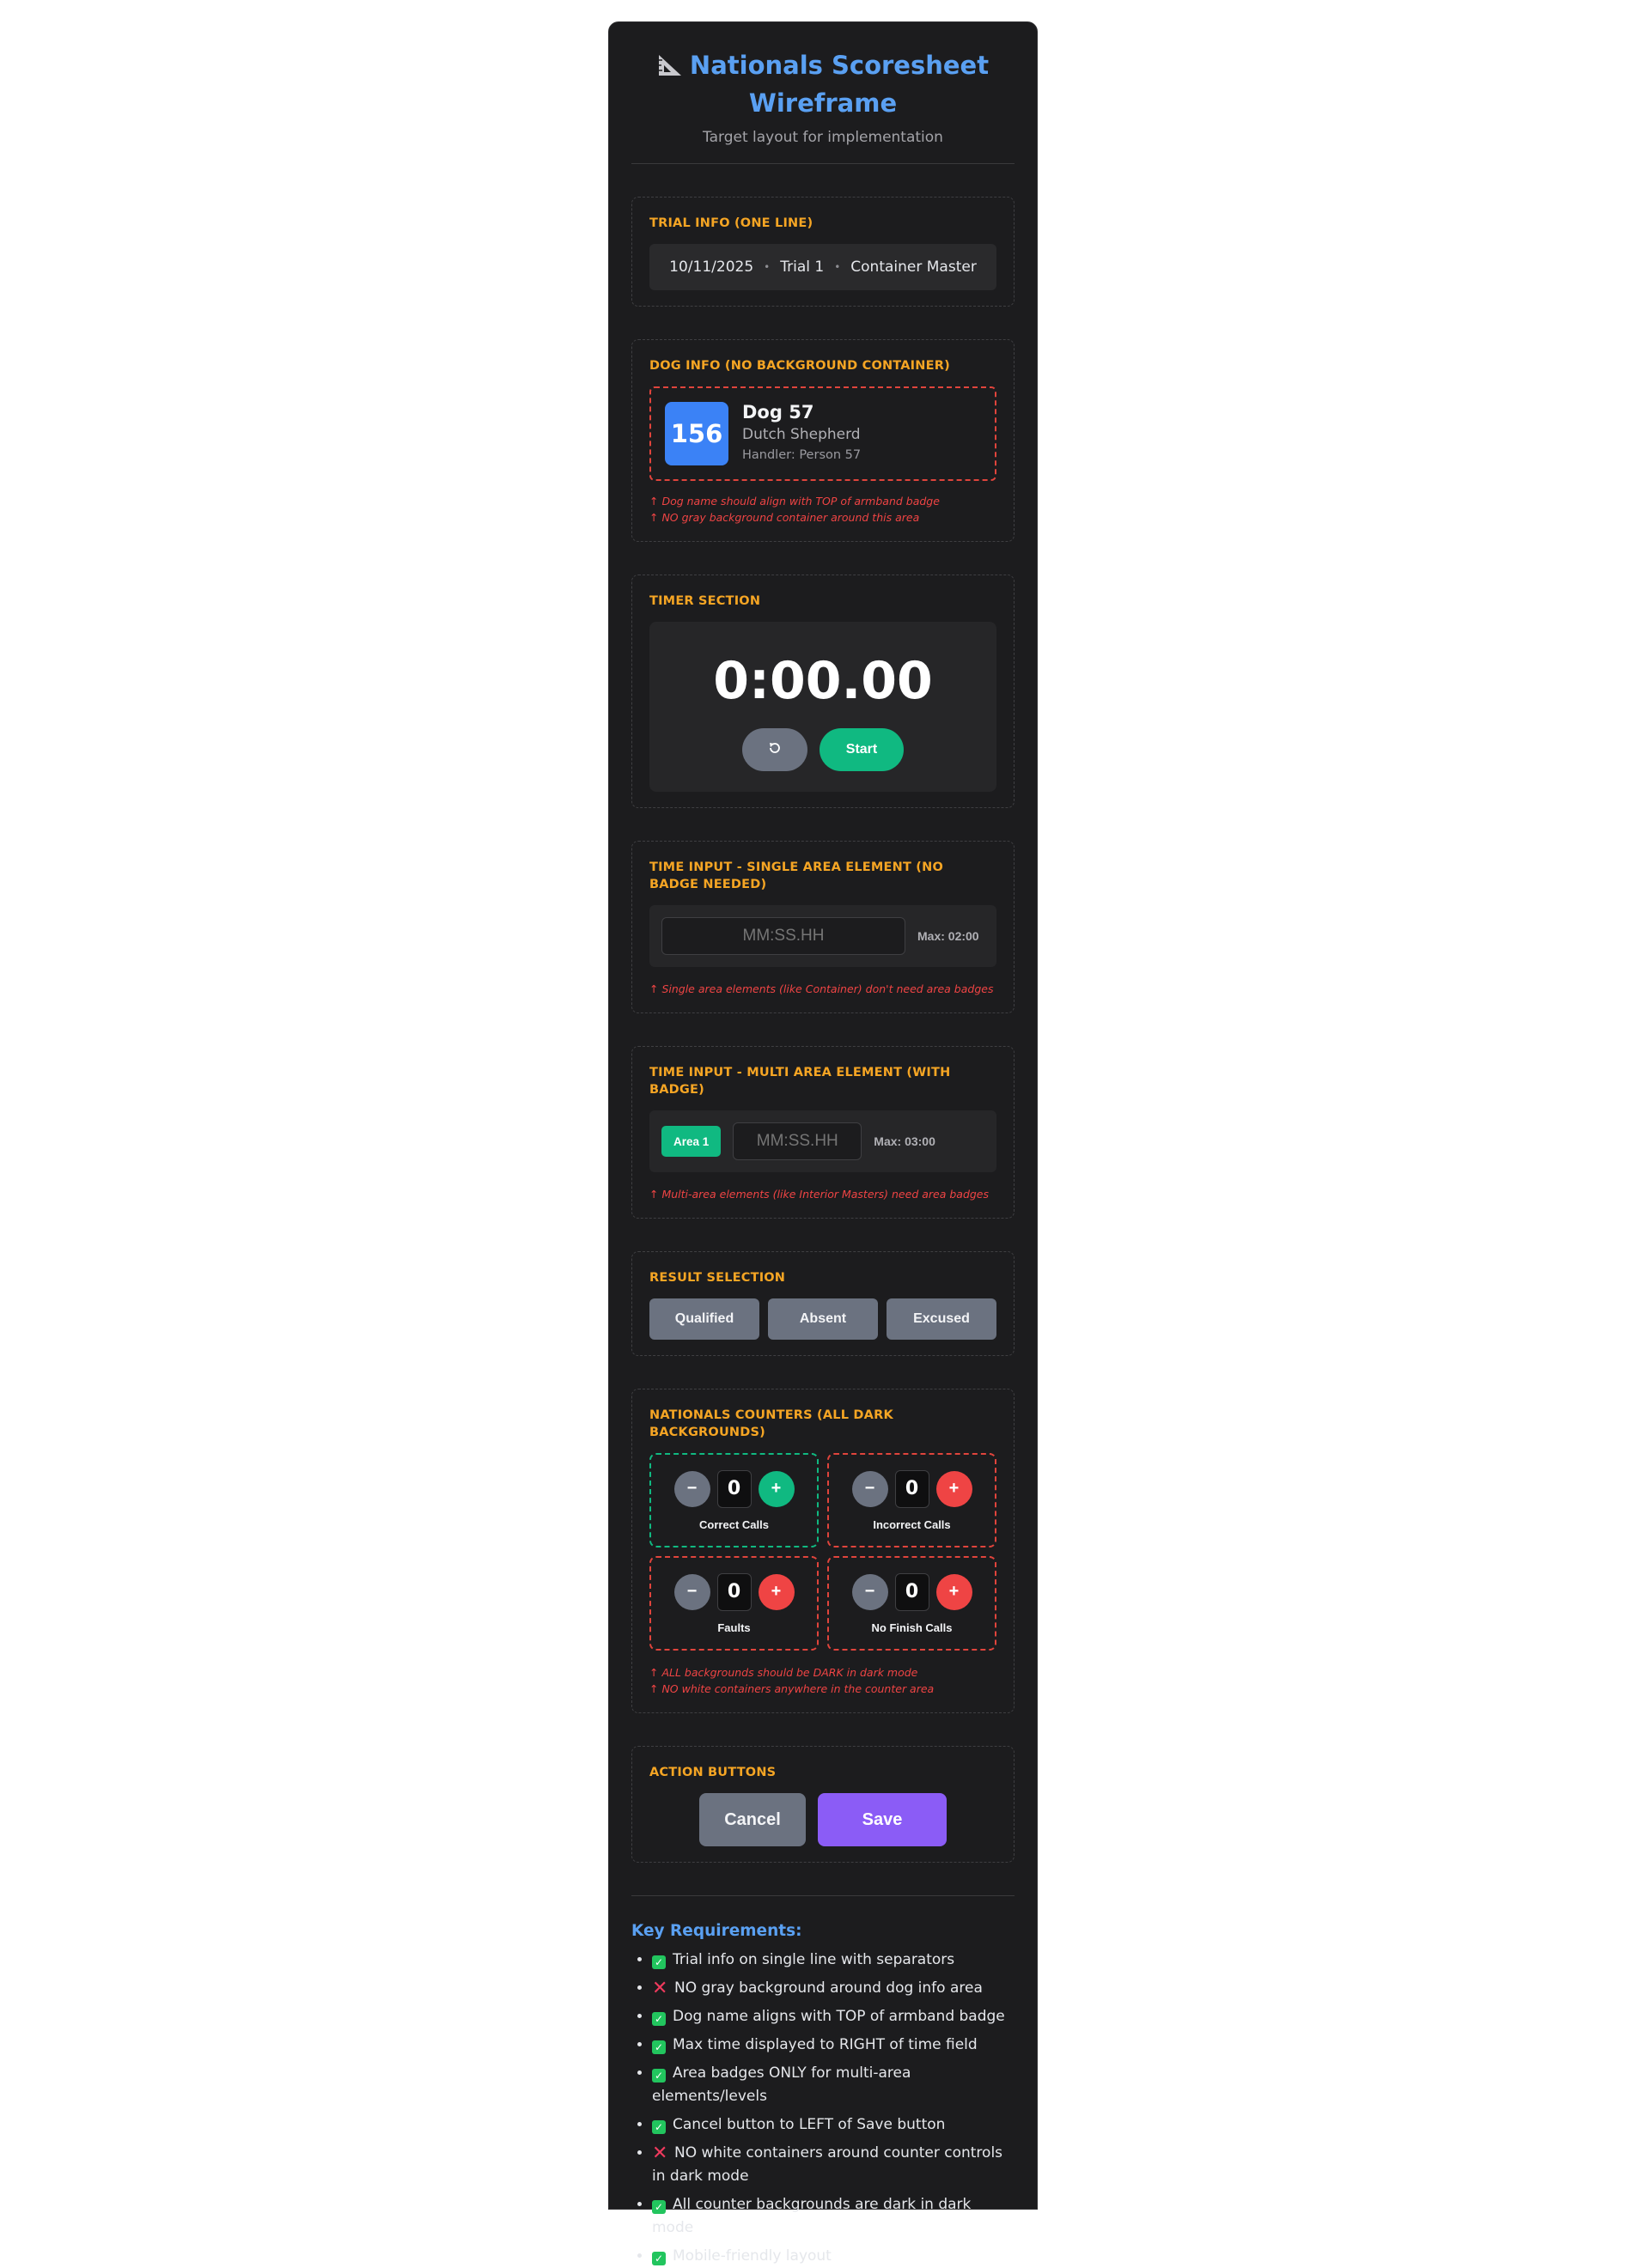  Describe the element at coordinates (753, 2256) in the screenshot. I see `requirement-text: Mobile-friendly layout` at that location.